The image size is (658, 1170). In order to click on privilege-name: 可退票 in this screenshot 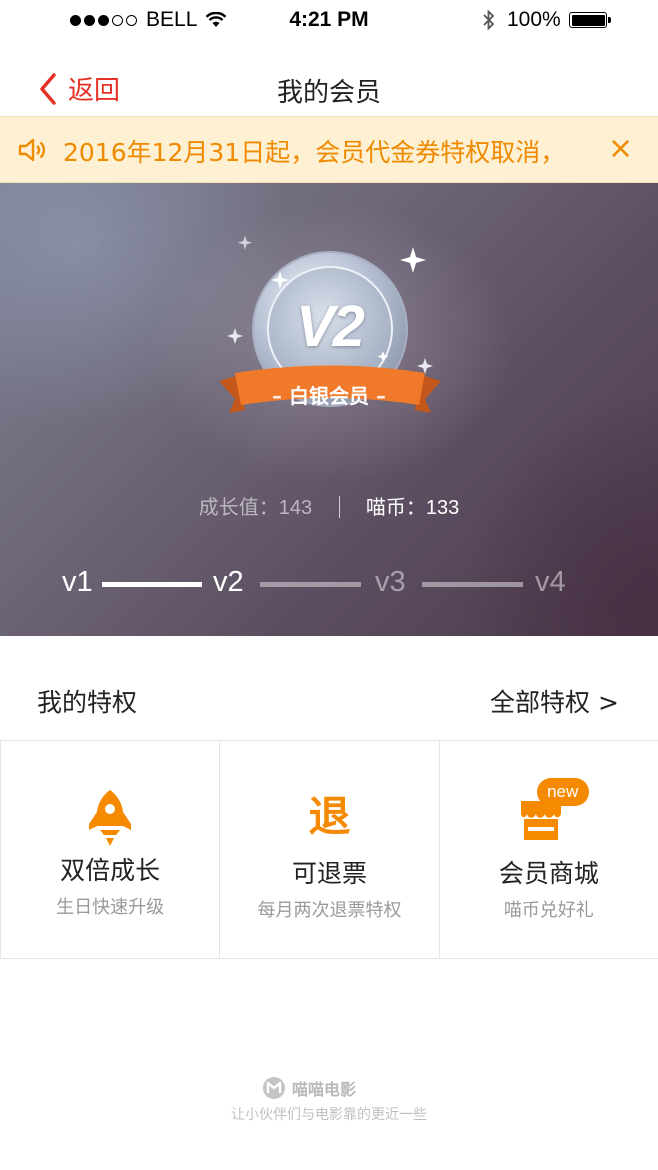, I will do `click(329, 873)`.